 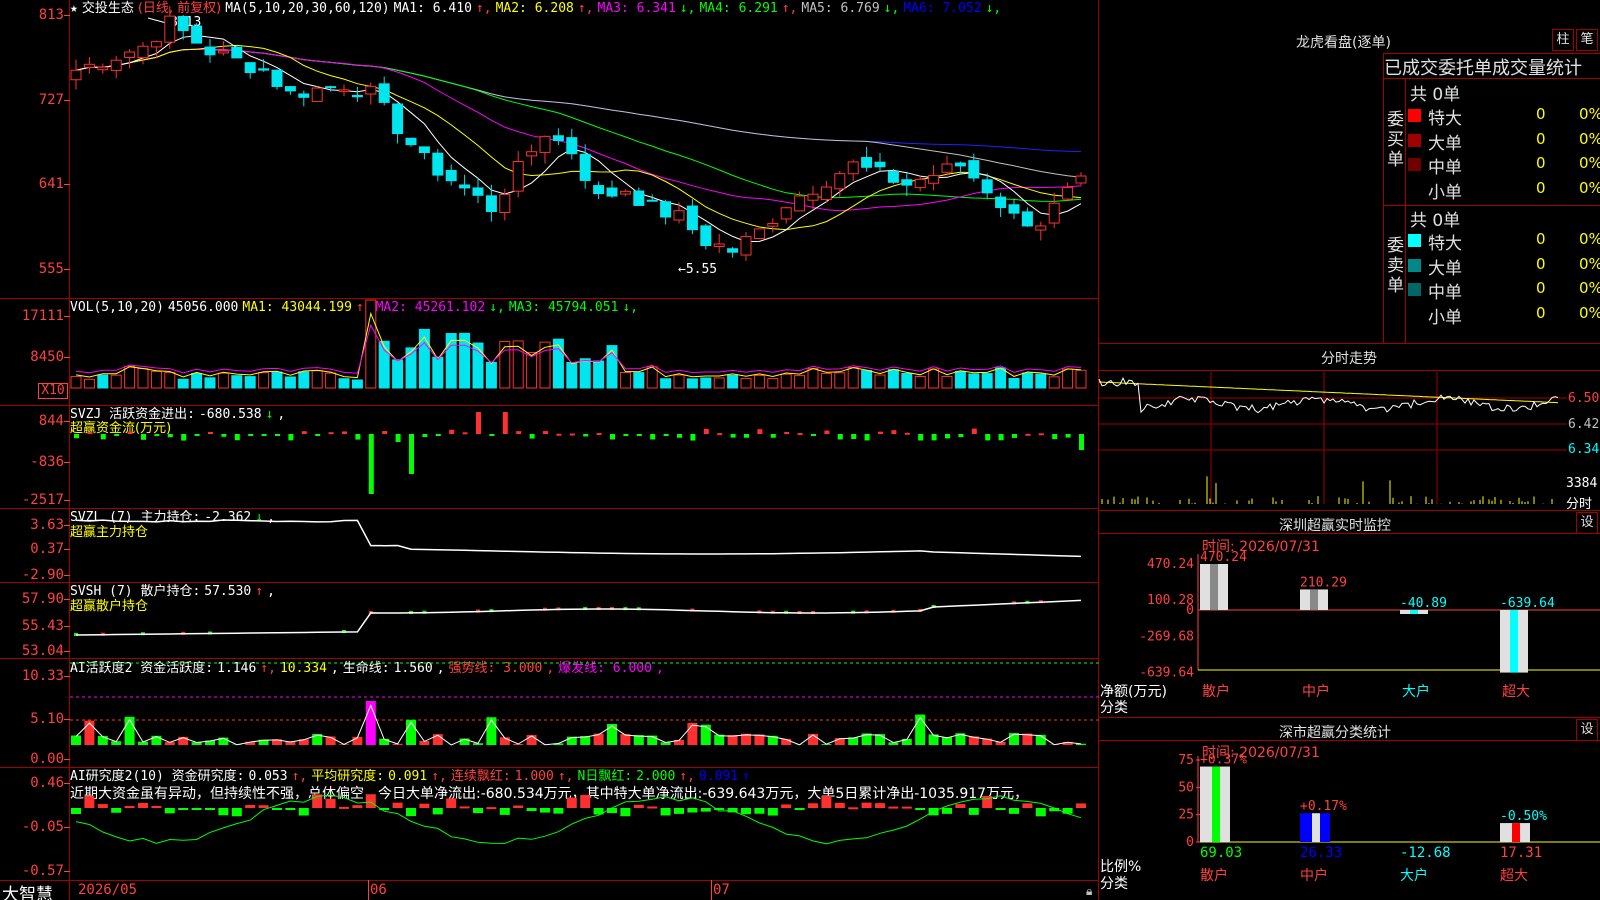 What do you see at coordinates (585, 713) in the screenshot?
I see `ai-active-chart` at bounding box center [585, 713].